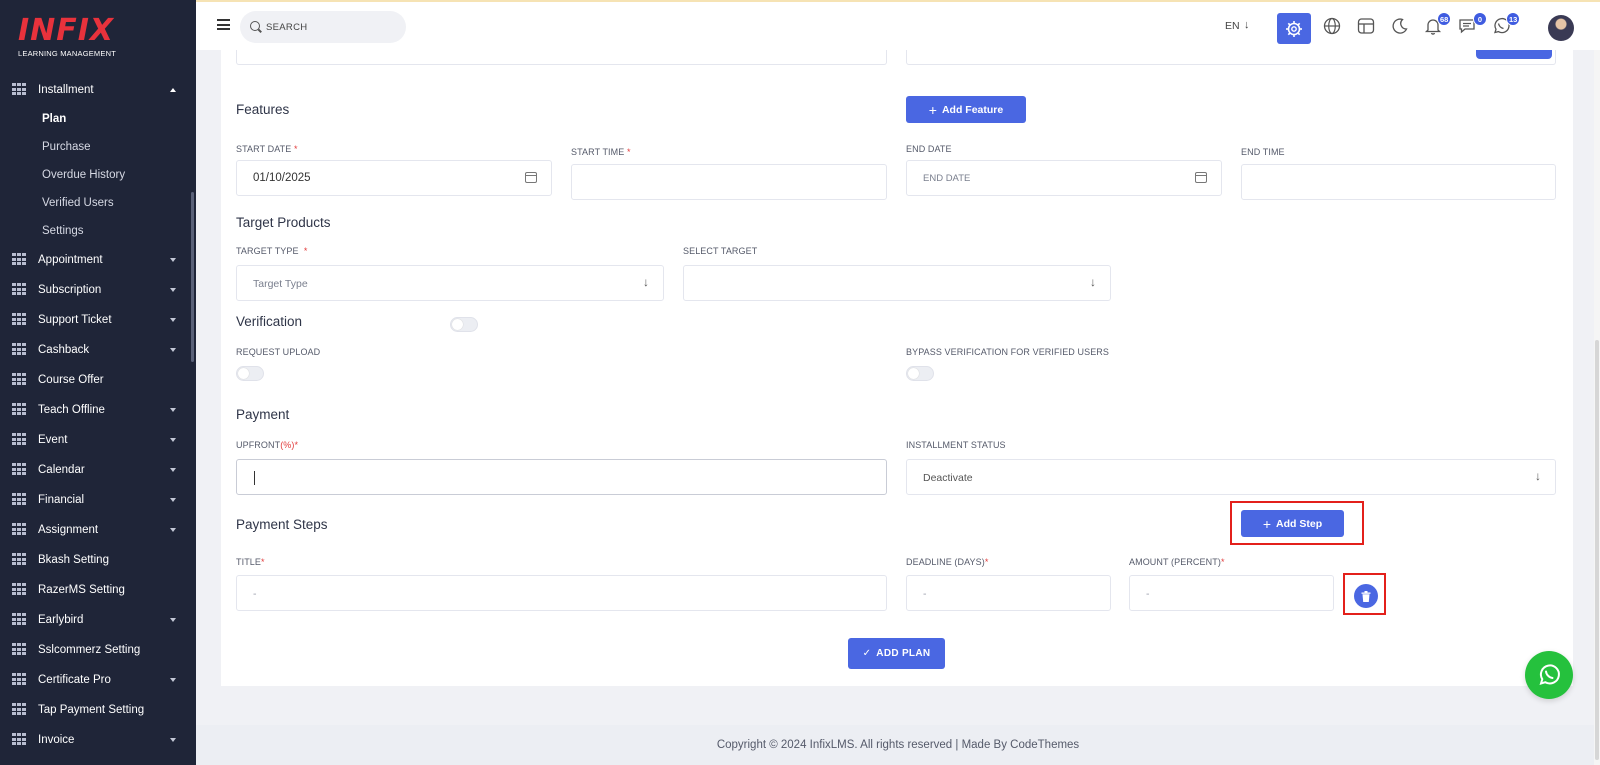 The width and height of the screenshot is (1600, 765). I want to click on whatsapp-chat-button, so click(1549, 675).